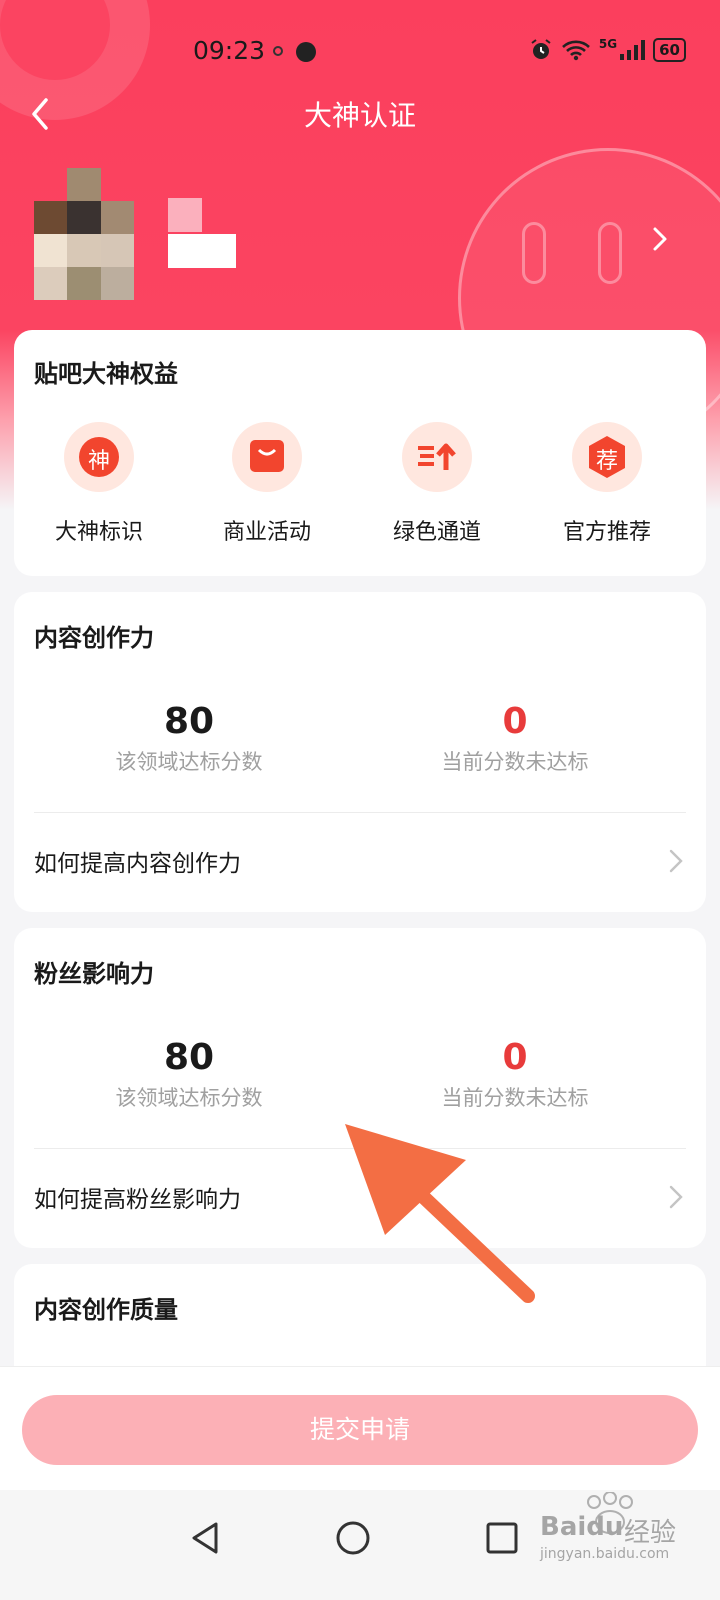 Image resolution: width=720 pixels, height=1600 pixels. I want to click on shen-badge-icon: 神, so click(99, 457).